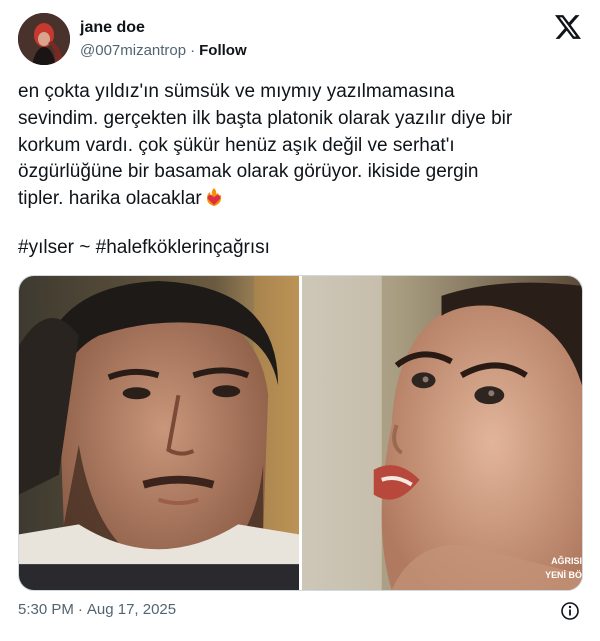 This screenshot has width=600, height=641. Describe the element at coordinates (131, 609) in the screenshot. I see `tweet-date: Aug 17, 2025` at that location.